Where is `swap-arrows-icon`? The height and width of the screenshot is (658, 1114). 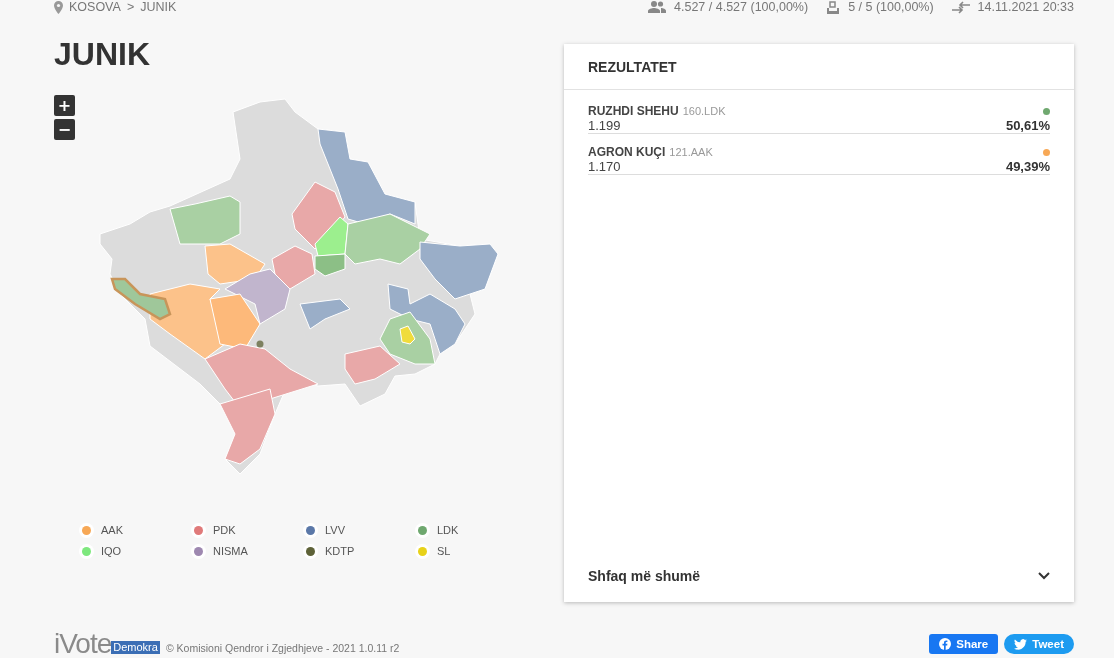
swap-arrows-icon is located at coordinates (960, 7).